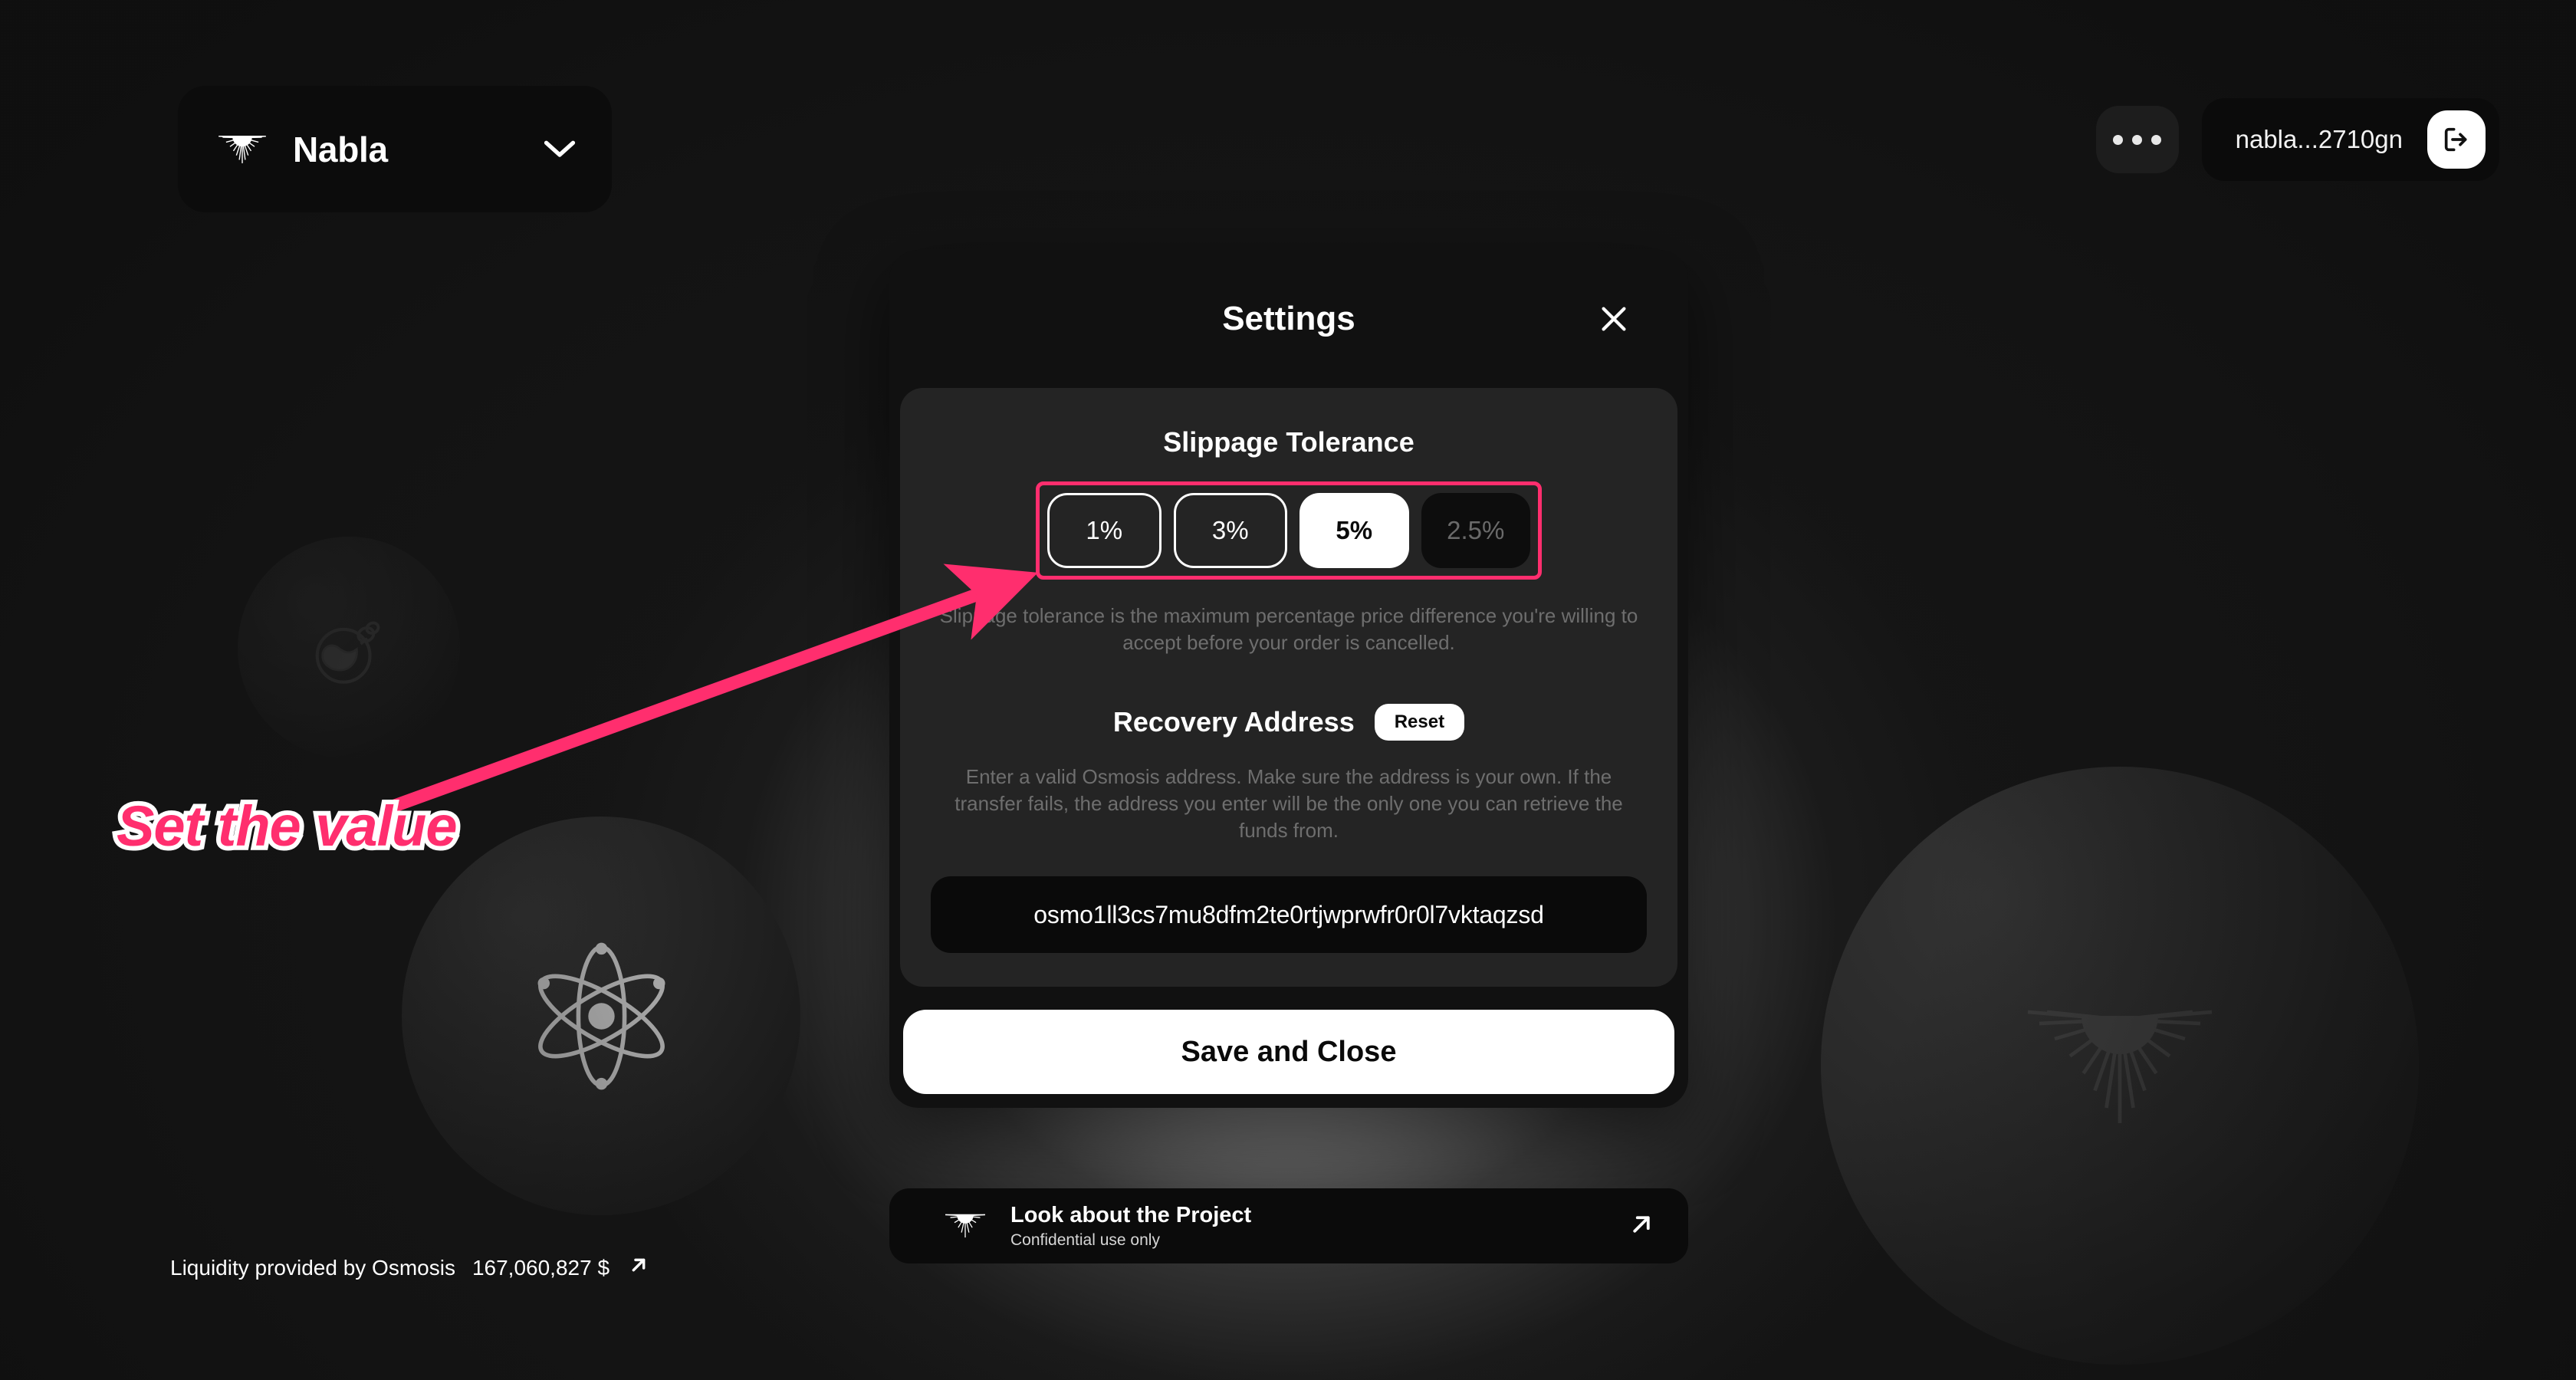 Image resolution: width=2576 pixels, height=1380 pixels. I want to click on slippage-section-title: Slippage Tolerance, so click(1288, 442).